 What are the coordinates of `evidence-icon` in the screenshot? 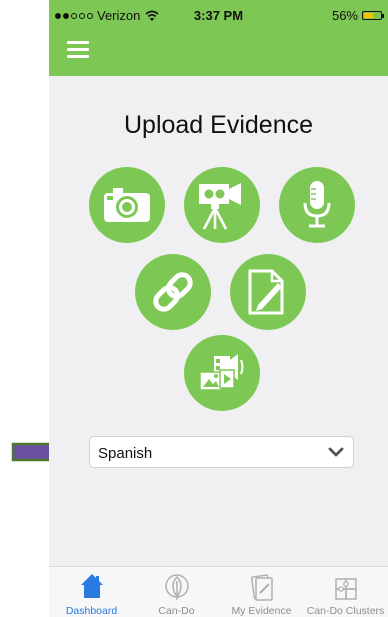 It's located at (261, 587).